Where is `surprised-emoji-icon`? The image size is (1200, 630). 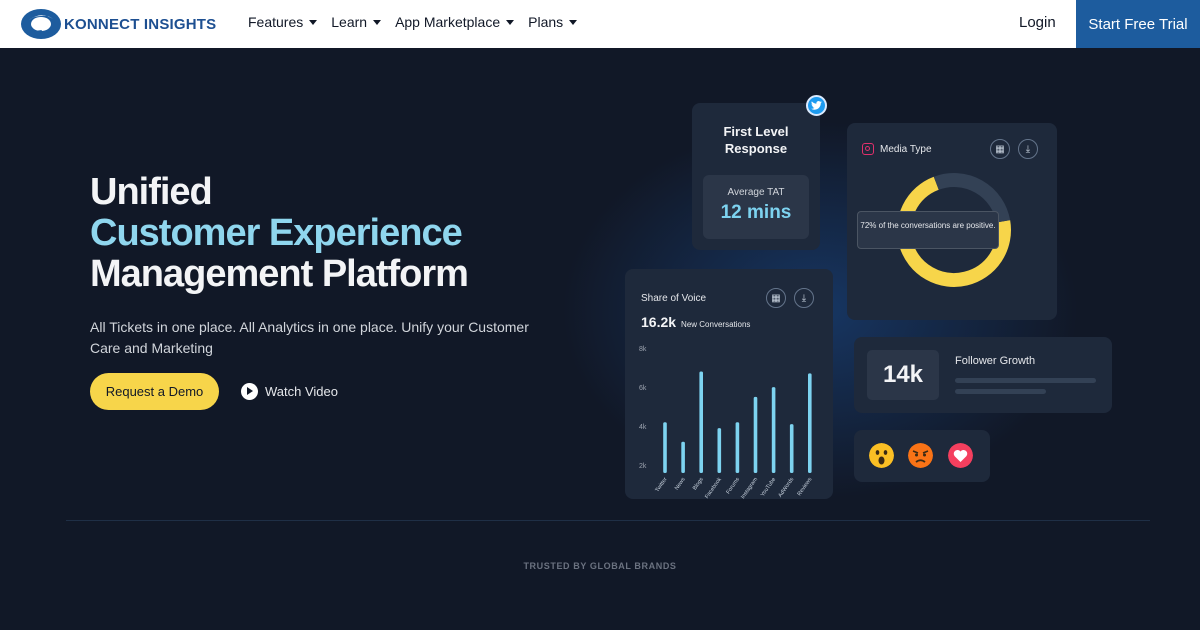
surprised-emoji-icon is located at coordinates (881, 455).